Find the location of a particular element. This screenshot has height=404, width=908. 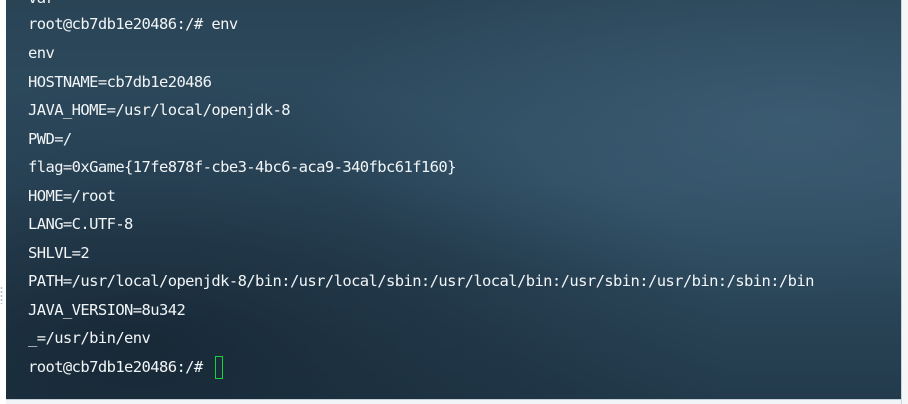

window-scrollbar is located at coordinates (904, 202).